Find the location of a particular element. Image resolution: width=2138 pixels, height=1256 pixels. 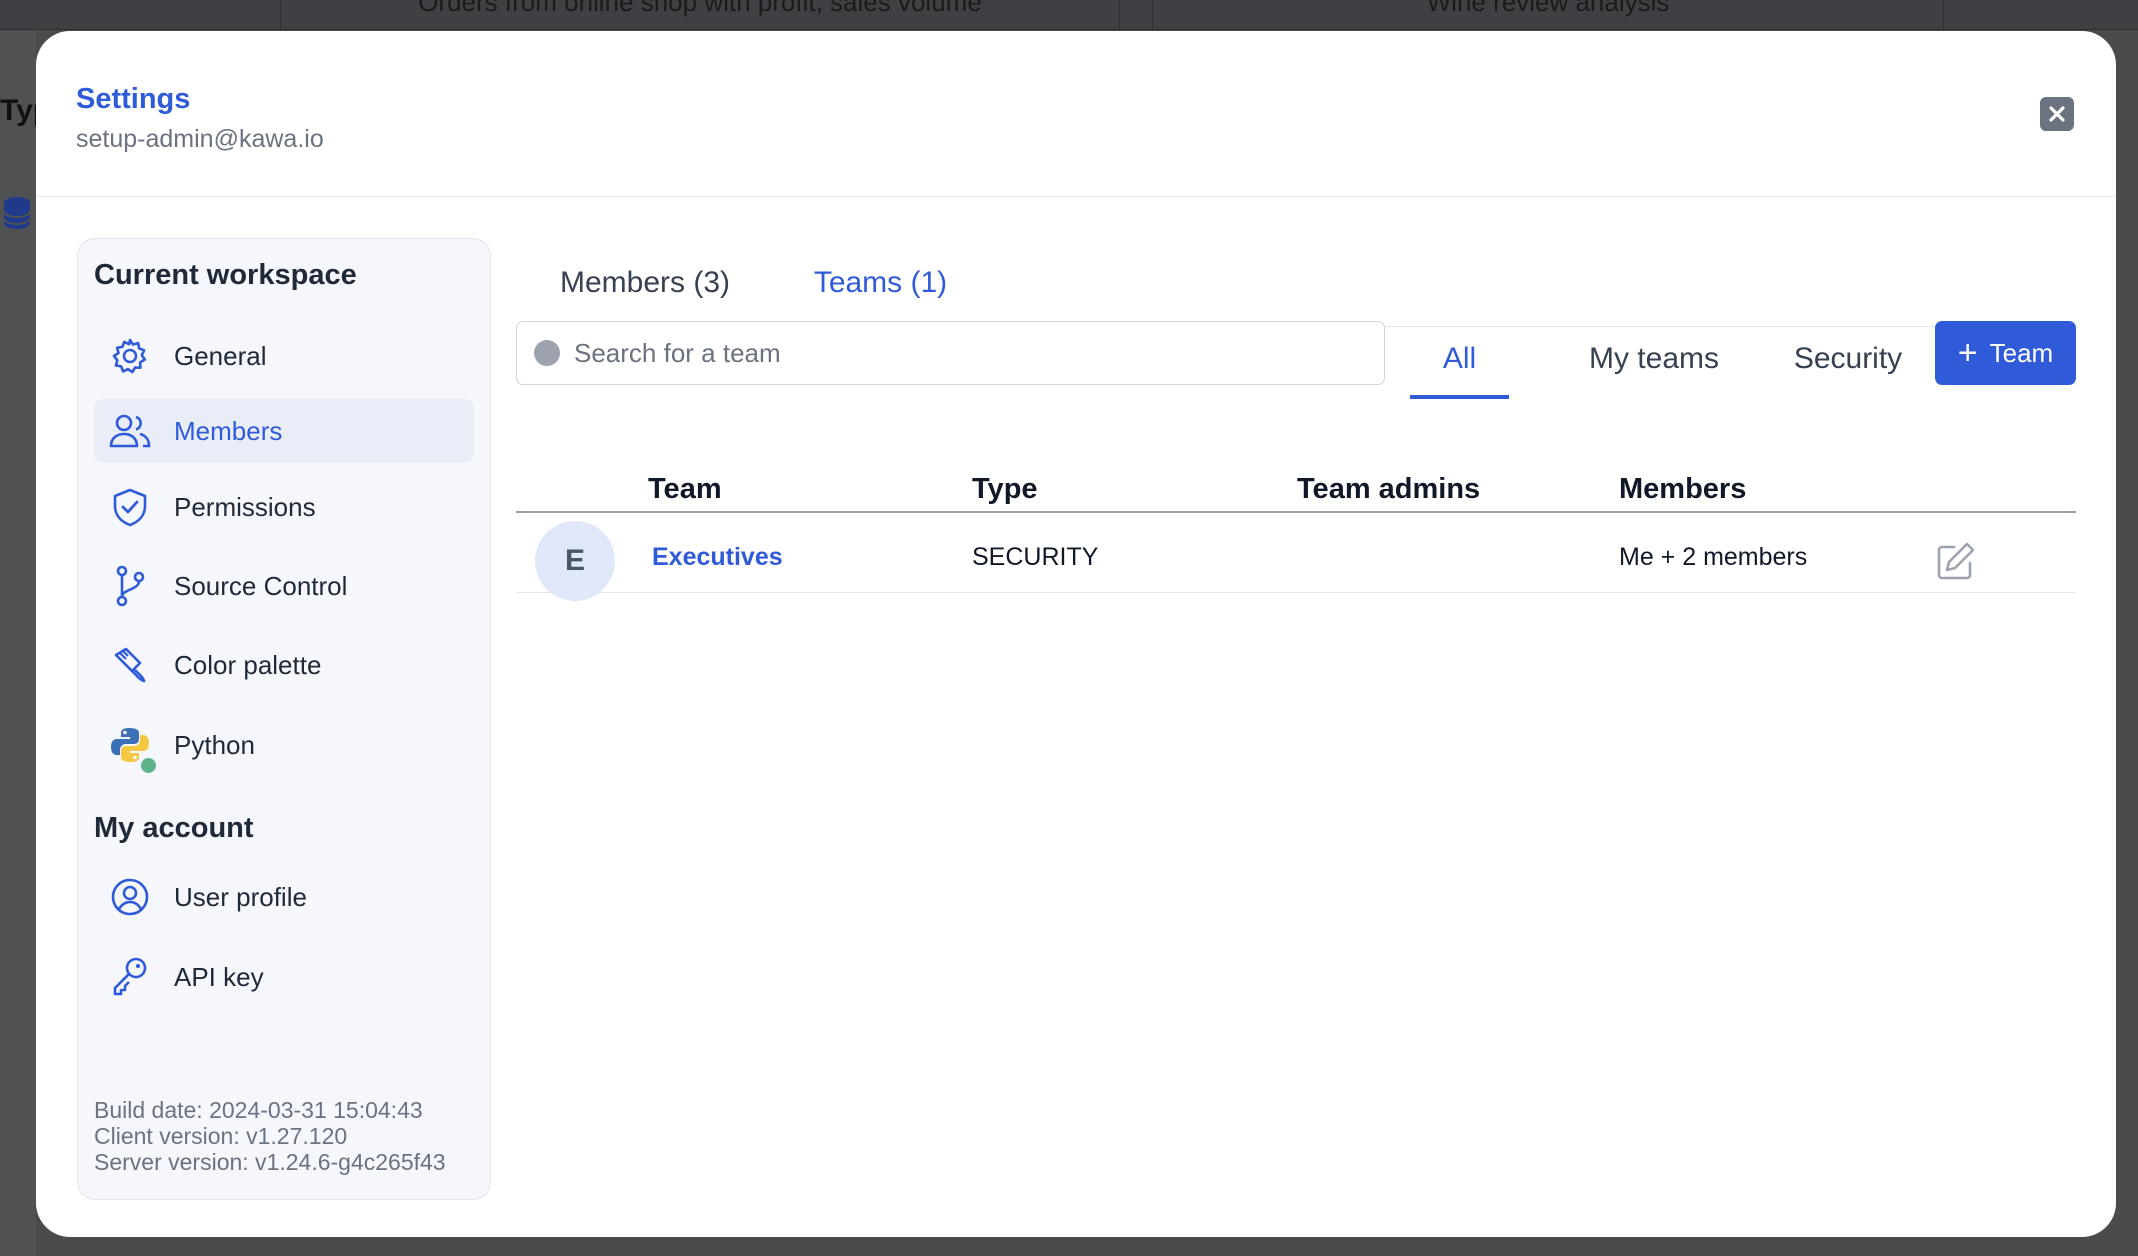

team-name-link: Executives is located at coordinates (717, 557).